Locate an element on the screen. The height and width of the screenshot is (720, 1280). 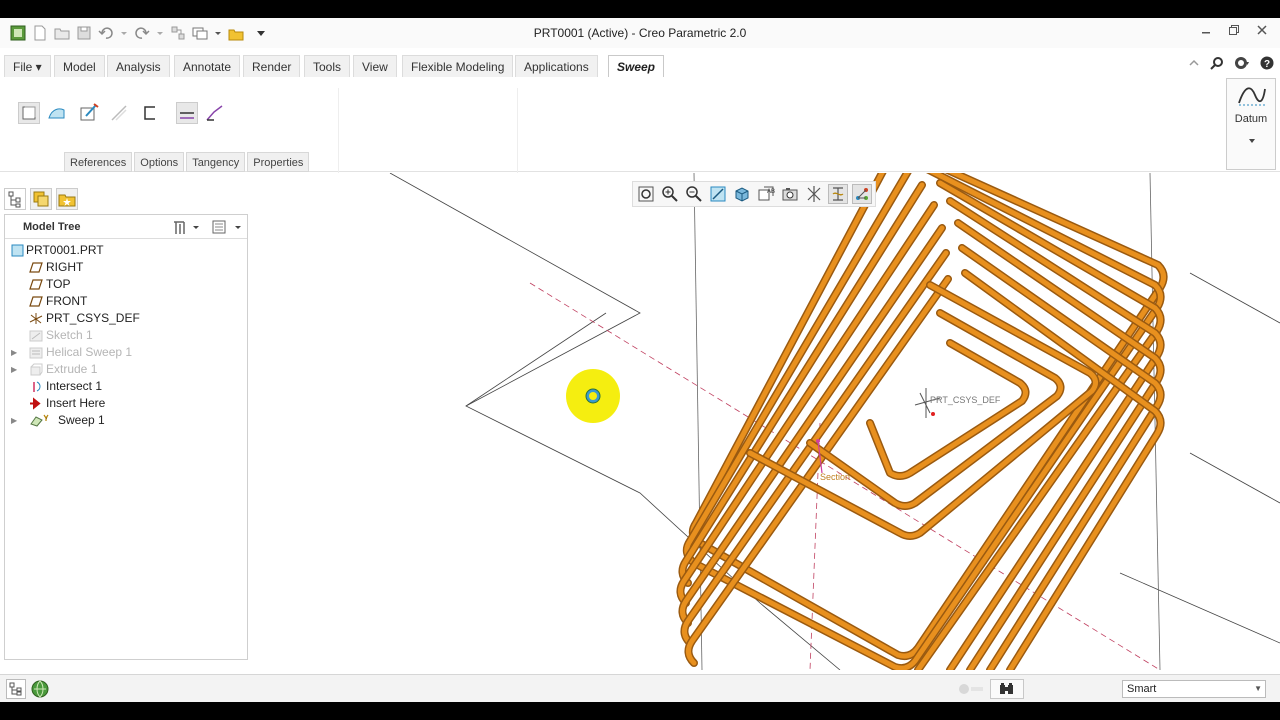
sketch-icon is located at coordinates (36, 335).